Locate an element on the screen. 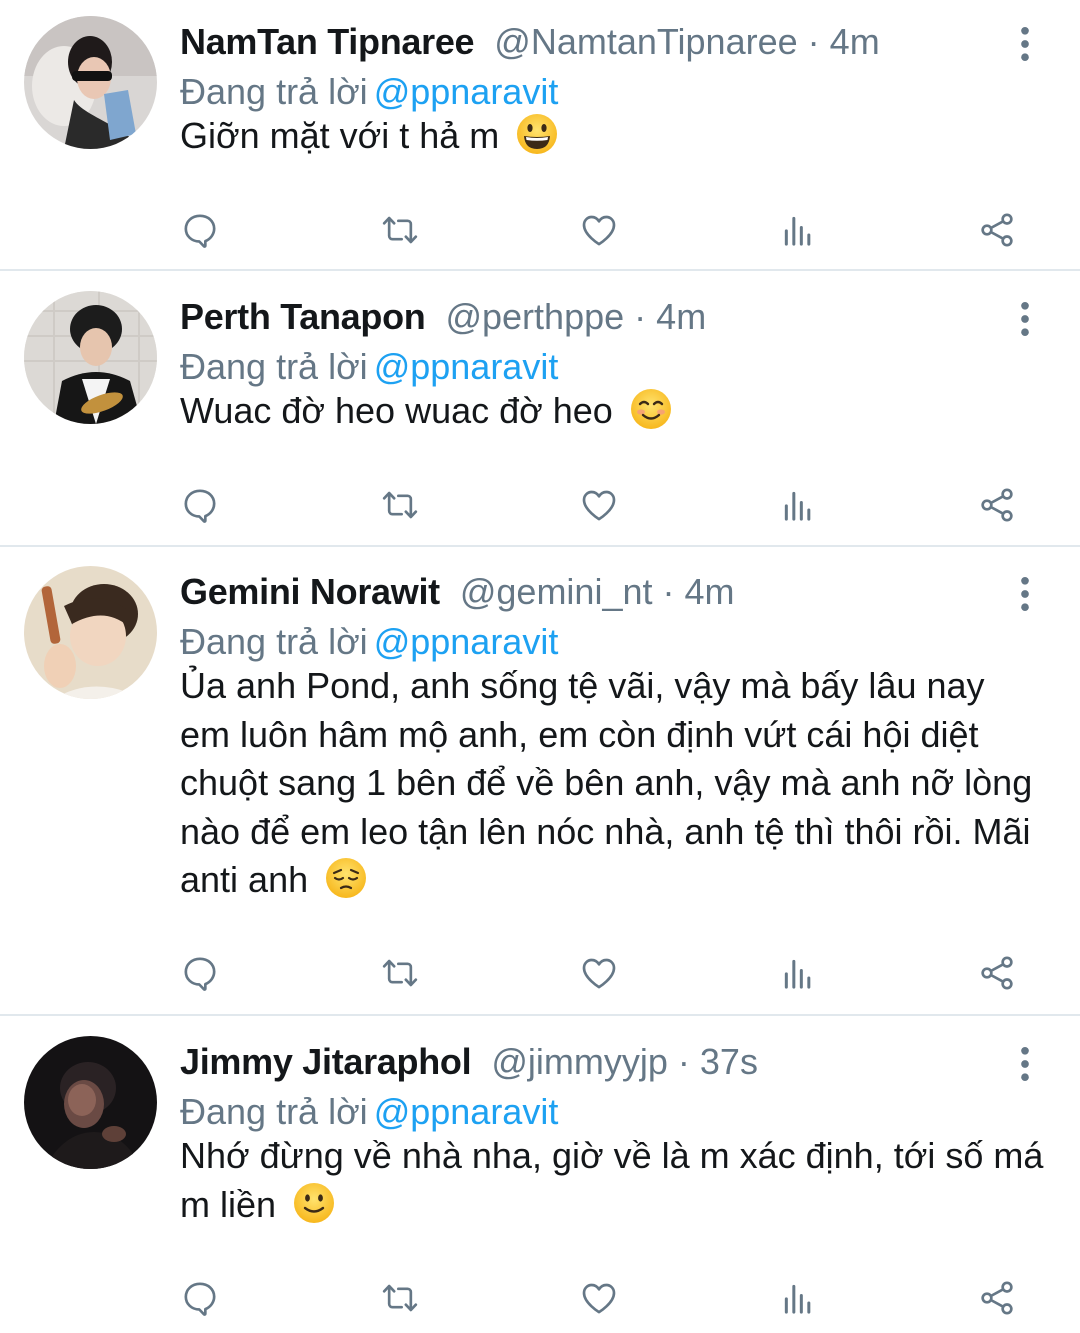  pensive-face-icon is located at coordinates (346, 878).